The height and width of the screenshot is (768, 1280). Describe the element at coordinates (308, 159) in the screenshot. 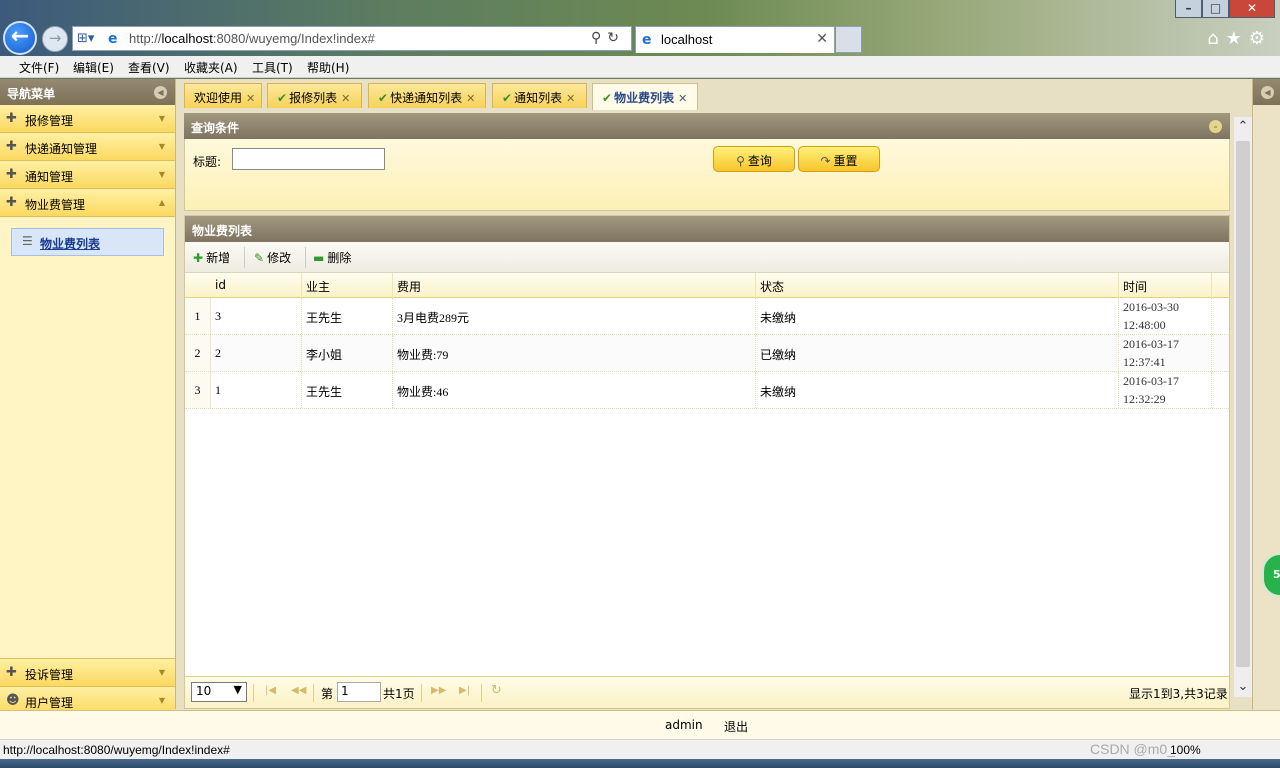

I see `title-input` at that location.